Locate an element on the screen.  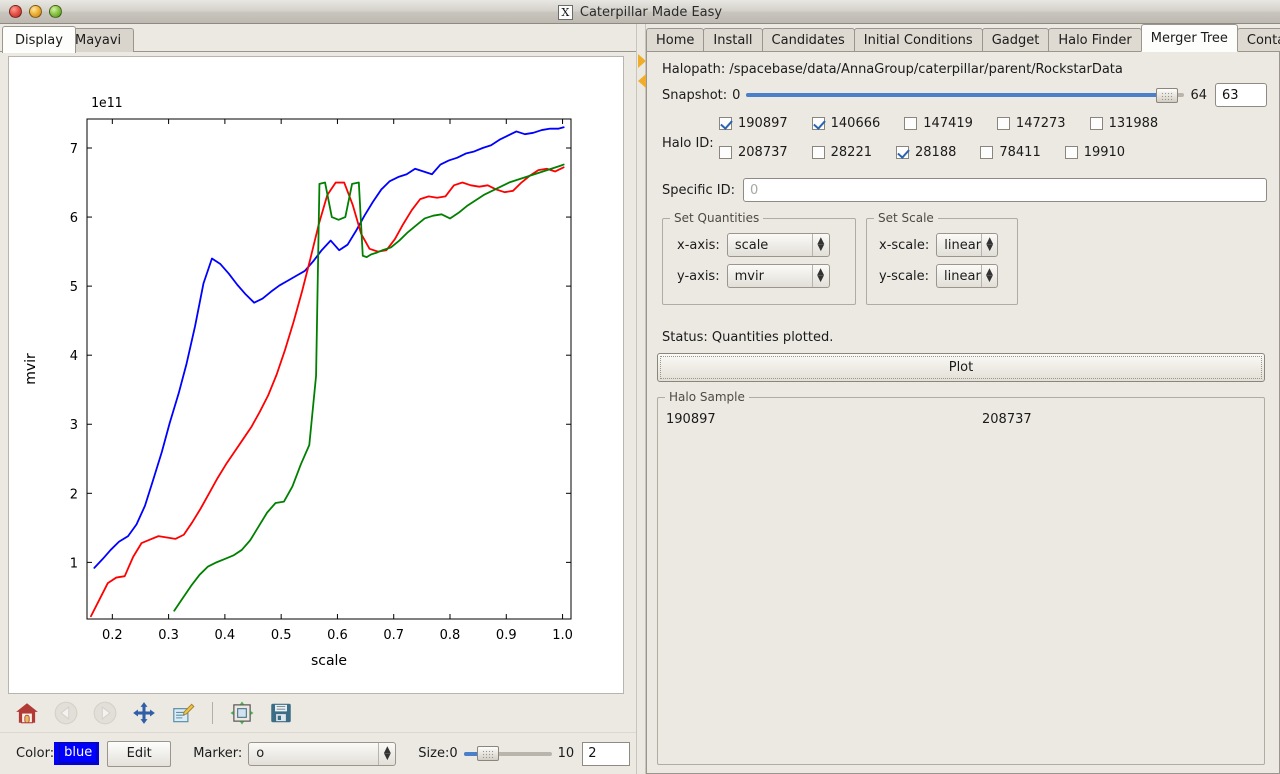
x-tick-label: 1.0 is located at coordinates (562, 635).